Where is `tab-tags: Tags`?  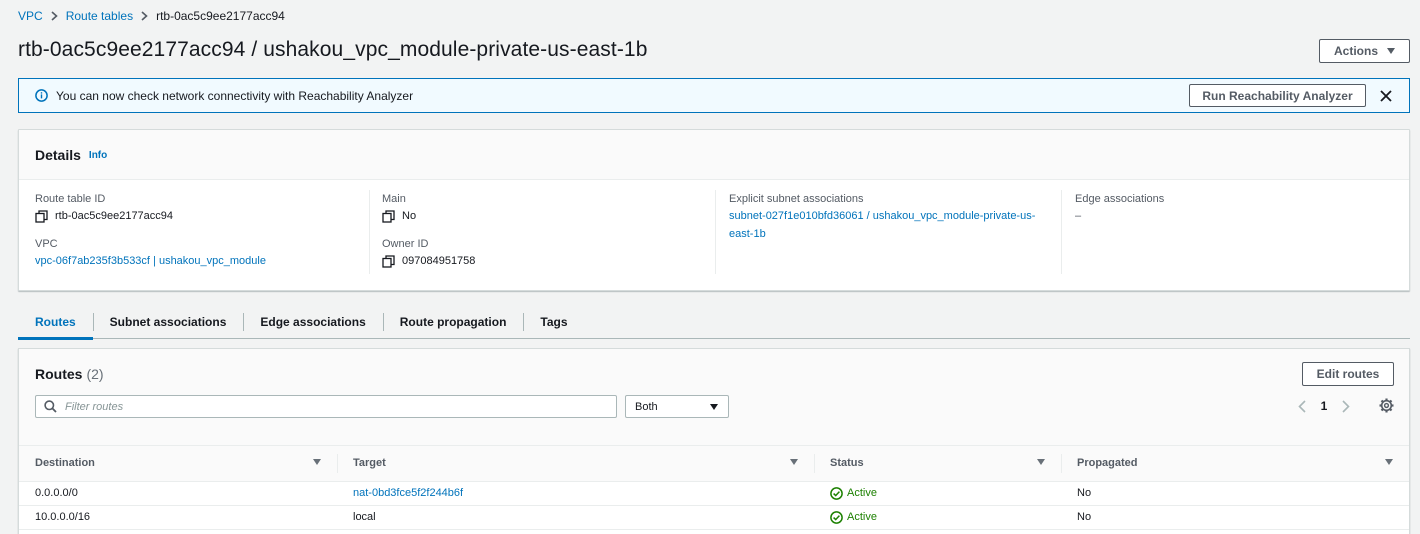
tab-tags: Tags is located at coordinates (553, 322).